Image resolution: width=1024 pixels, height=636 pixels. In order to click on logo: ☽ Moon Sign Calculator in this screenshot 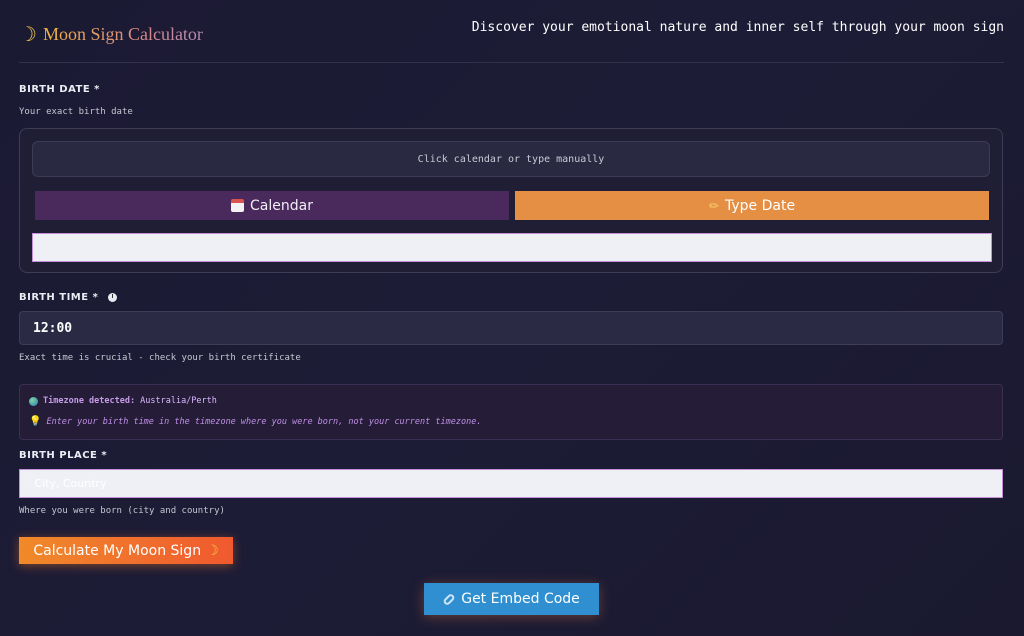, I will do `click(111, 34)`.